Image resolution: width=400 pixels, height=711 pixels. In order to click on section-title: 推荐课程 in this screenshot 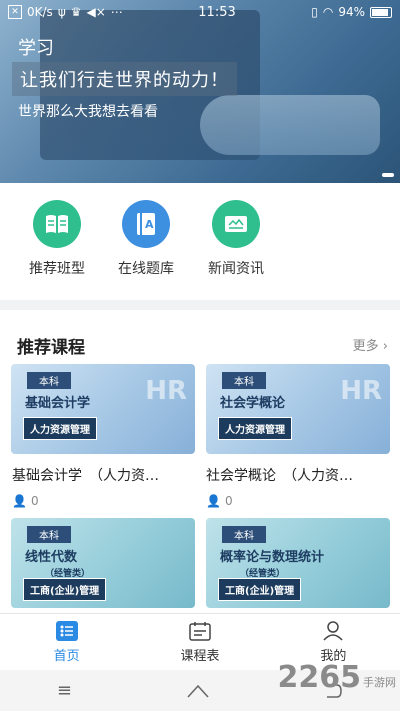, I will do `click(51, 348)`.